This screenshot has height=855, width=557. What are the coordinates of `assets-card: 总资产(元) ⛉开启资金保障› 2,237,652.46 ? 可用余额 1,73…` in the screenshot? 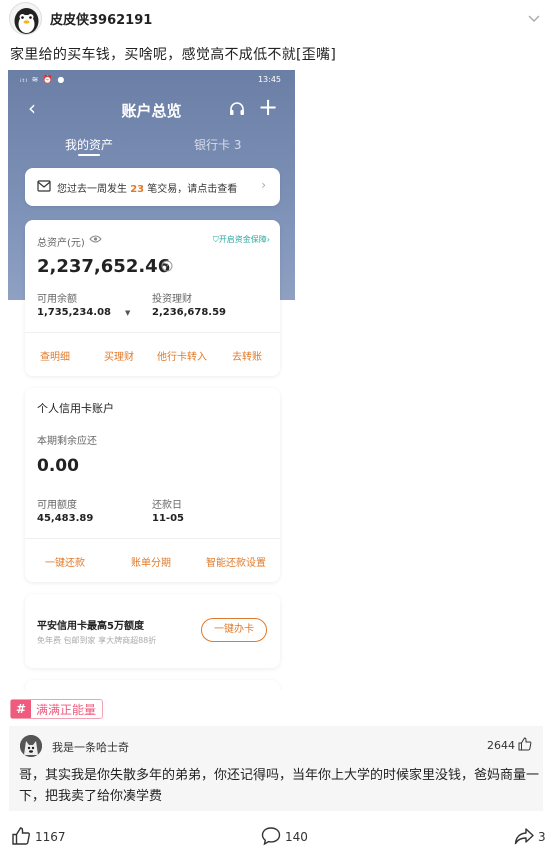 It's located at (152, 298).